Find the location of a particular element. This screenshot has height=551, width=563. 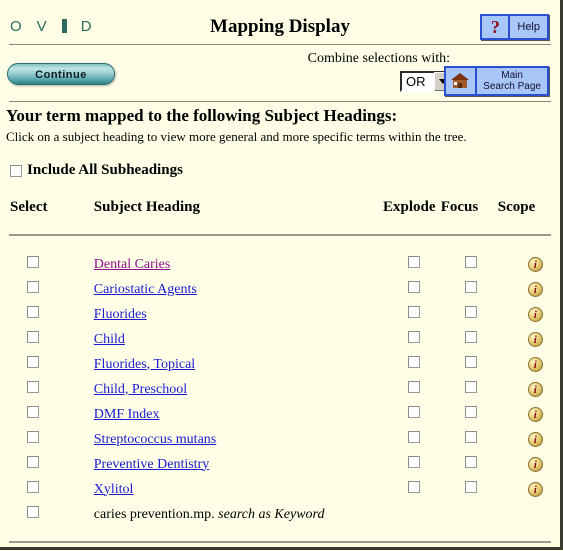

subject-heading-link: Fluorides is located at coordinates (120, 314).